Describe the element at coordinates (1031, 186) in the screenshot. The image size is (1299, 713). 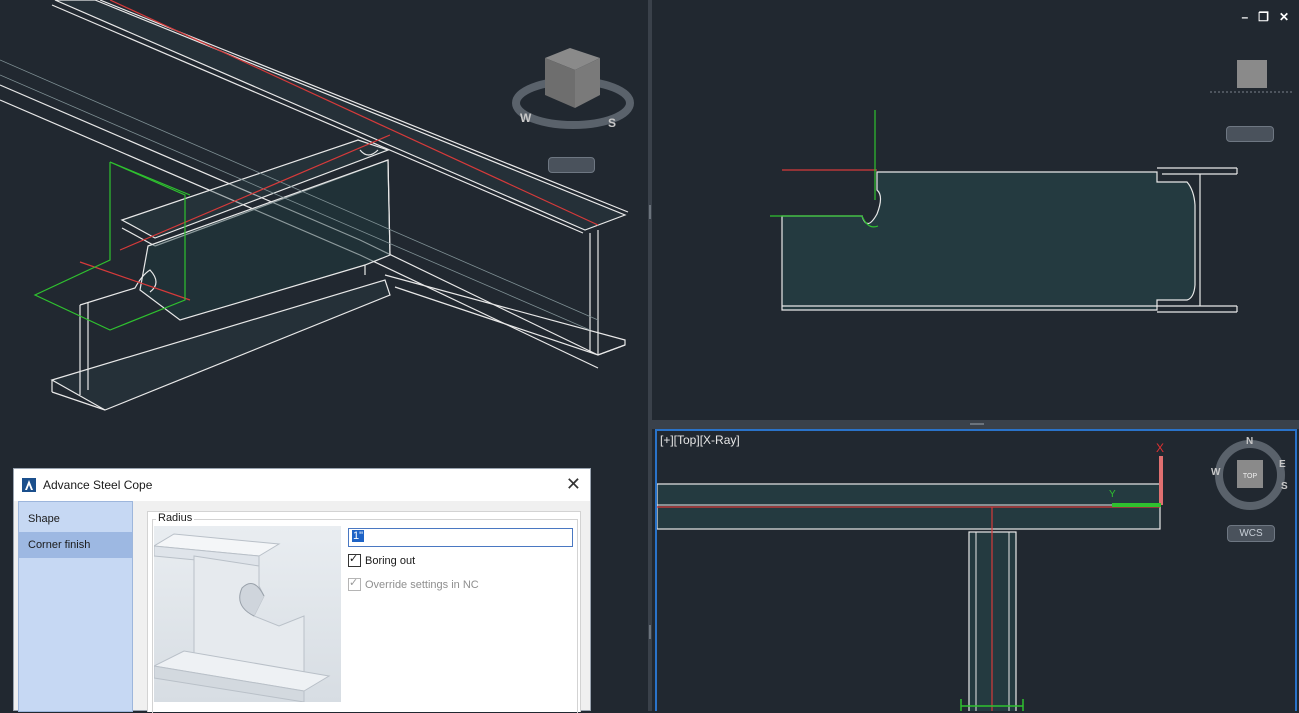
I see `front-beam-drawing` at that location.